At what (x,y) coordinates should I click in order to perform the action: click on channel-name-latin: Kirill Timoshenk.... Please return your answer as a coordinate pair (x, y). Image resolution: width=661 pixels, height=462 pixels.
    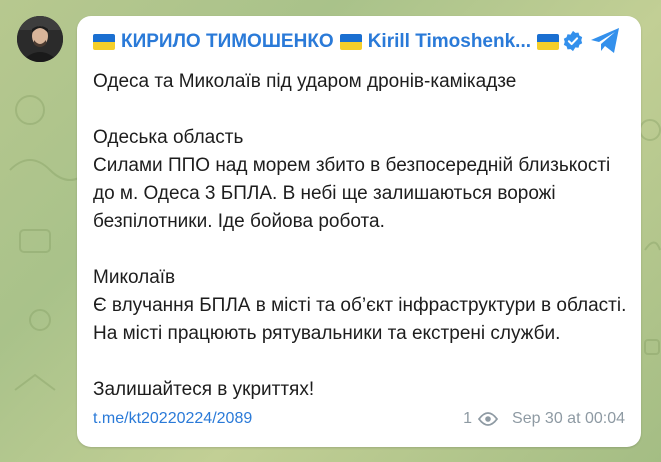
    Looking at the image, I should click on (449, 42).